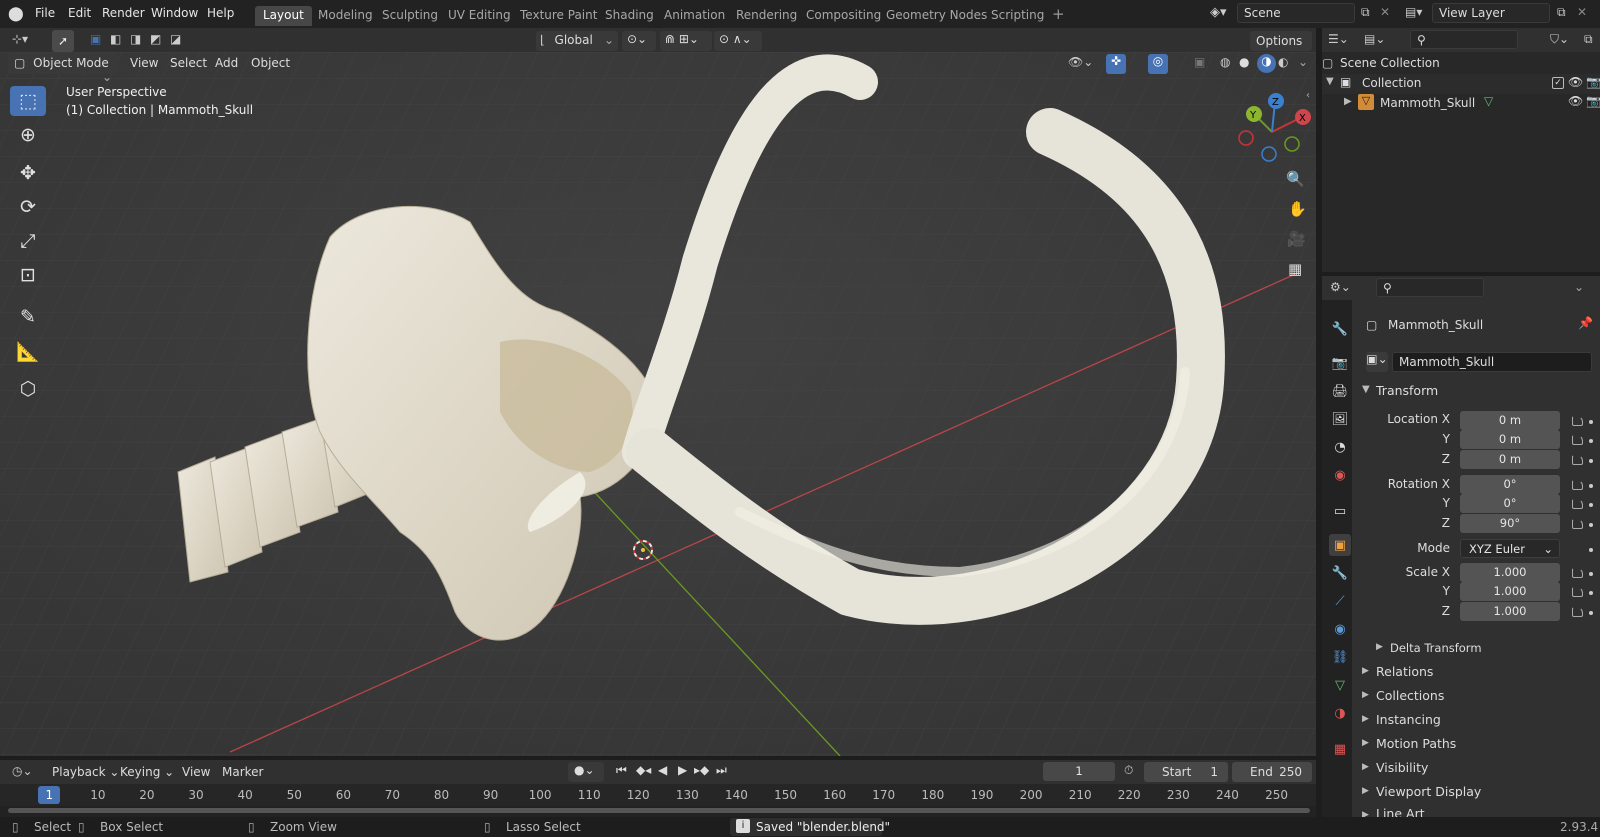 The height and width of the screenshot is (837, 1600). I want to click on viewport-menu-add: Add, so click(226, 63).